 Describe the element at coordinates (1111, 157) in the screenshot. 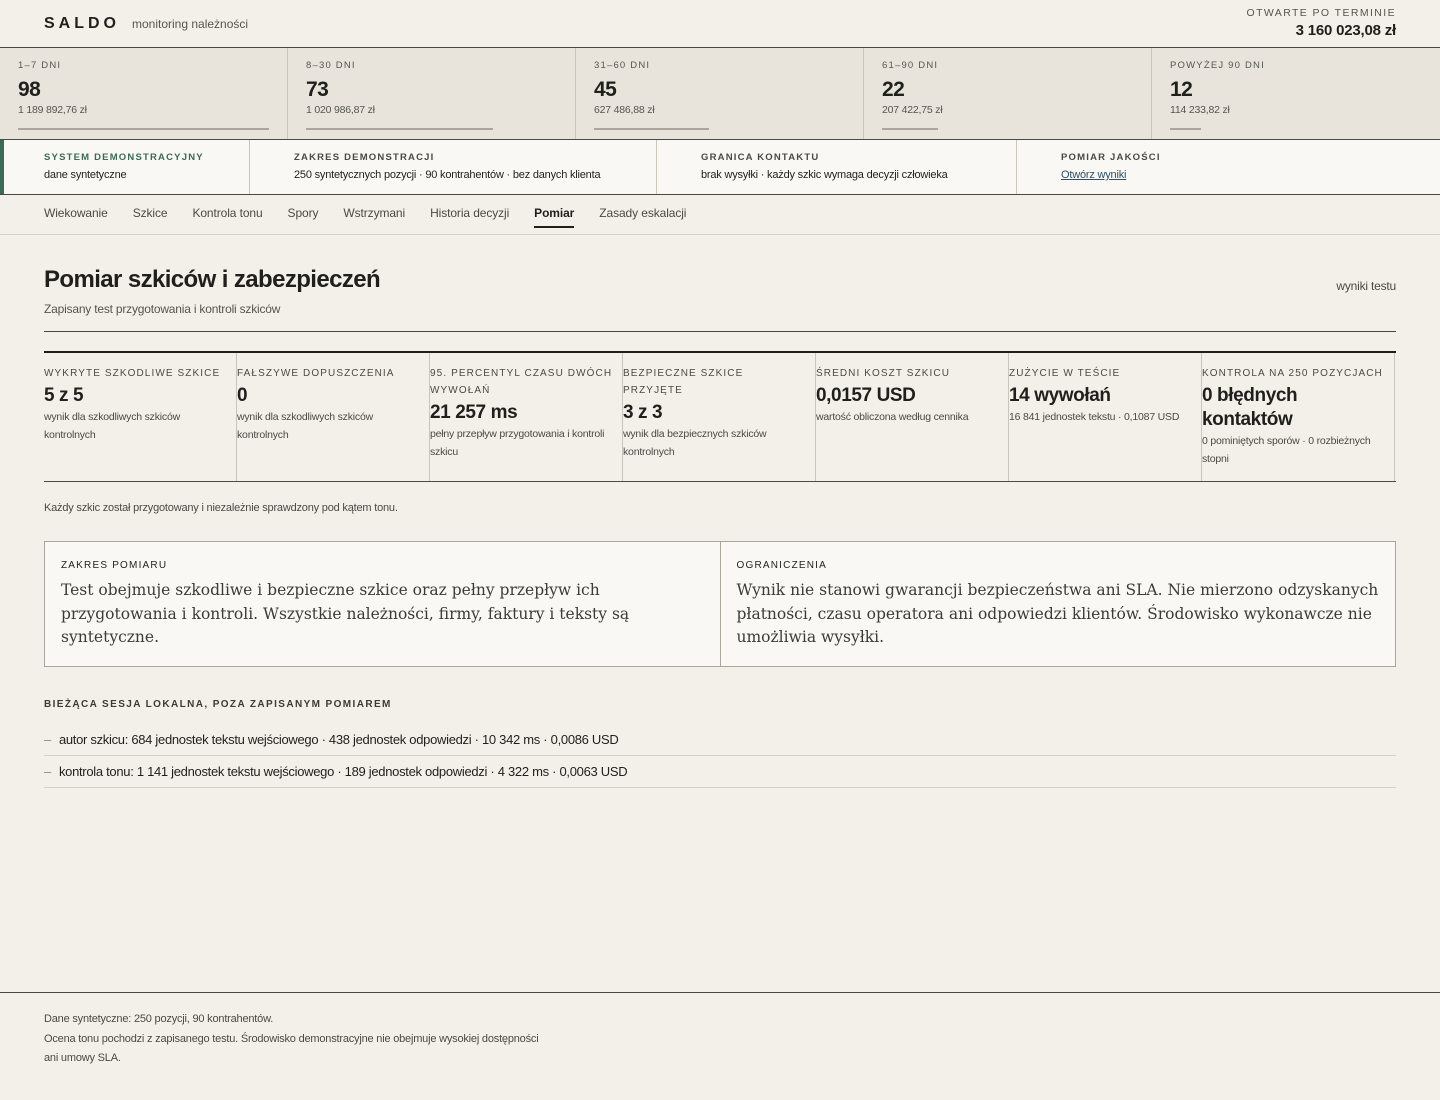

I see `info-quality-label: POMIAR JAKOŚCI` at that location.